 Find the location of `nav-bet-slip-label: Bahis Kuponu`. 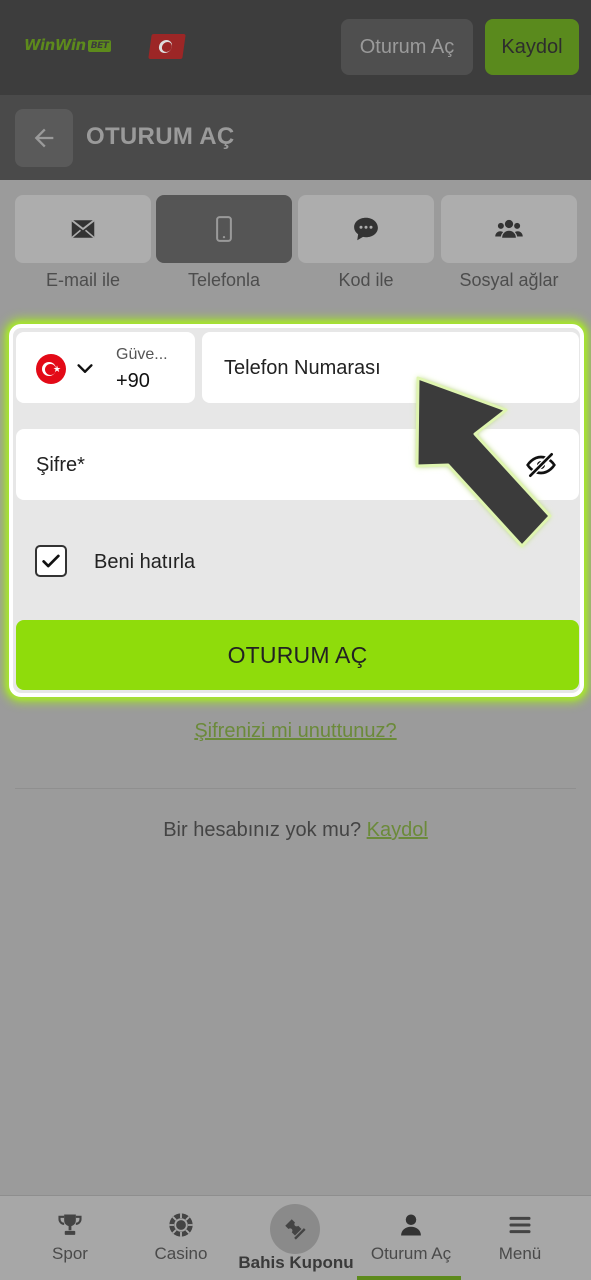

nav-bet-slip-label: Bahis Kuponu is located at coordinates (296, 1262).